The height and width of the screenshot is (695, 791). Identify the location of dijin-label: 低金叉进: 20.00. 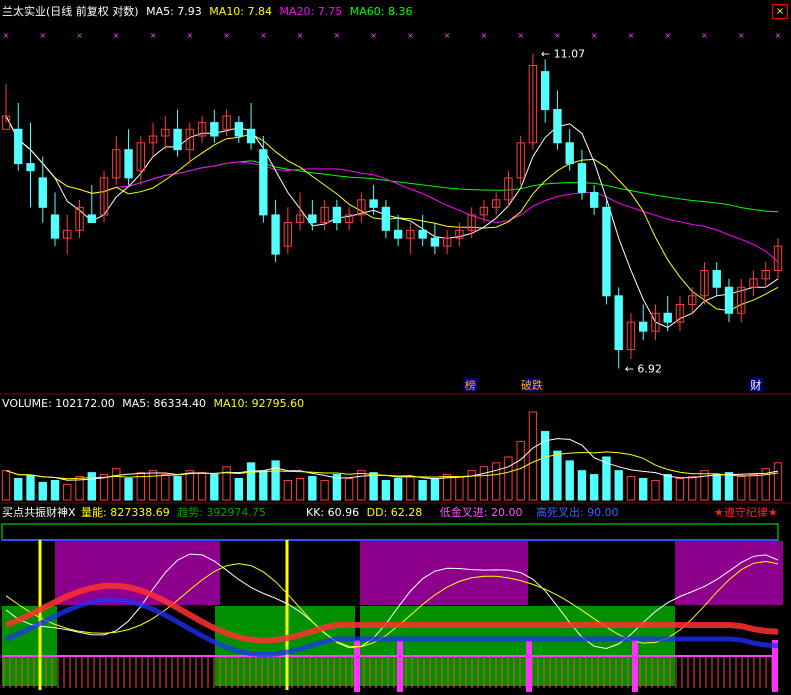
(481, 512).